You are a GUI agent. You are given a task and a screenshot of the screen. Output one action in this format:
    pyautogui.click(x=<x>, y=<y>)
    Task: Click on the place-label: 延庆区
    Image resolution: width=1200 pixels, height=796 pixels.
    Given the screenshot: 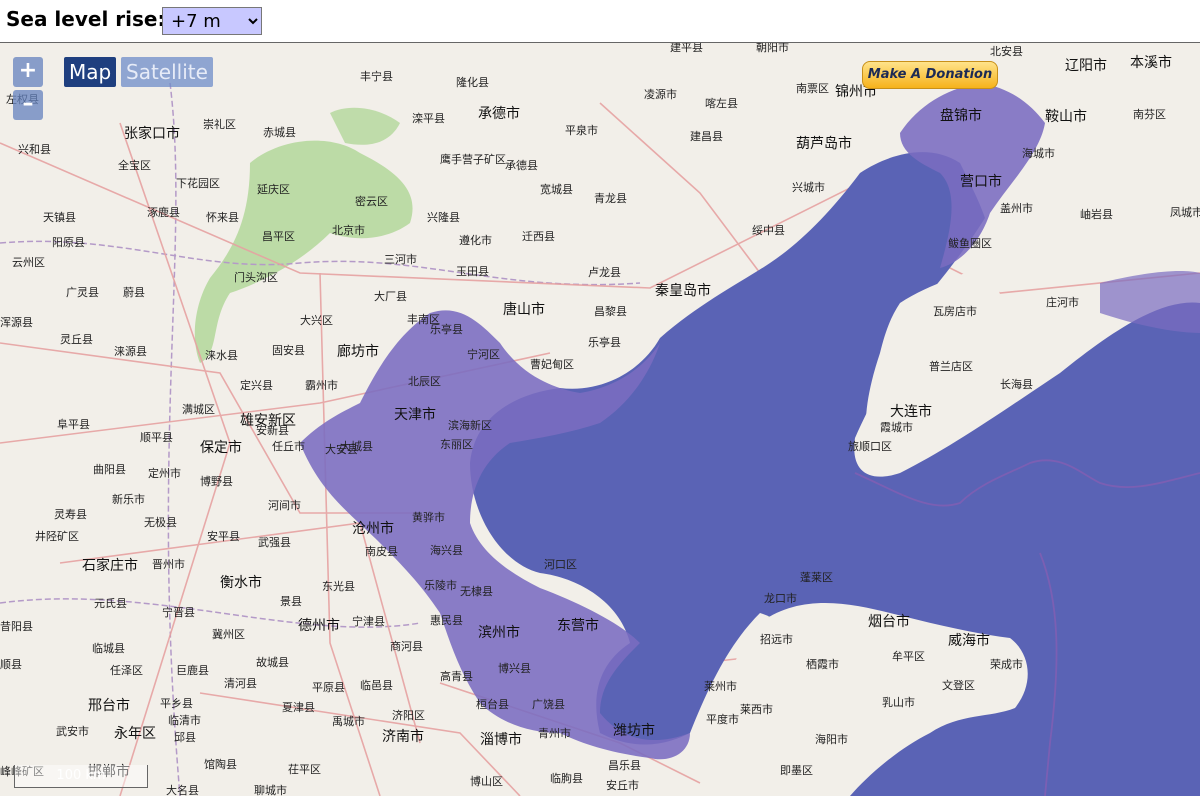 What is the action you would take?
    pyautogui.click(x=273, y=189)
    